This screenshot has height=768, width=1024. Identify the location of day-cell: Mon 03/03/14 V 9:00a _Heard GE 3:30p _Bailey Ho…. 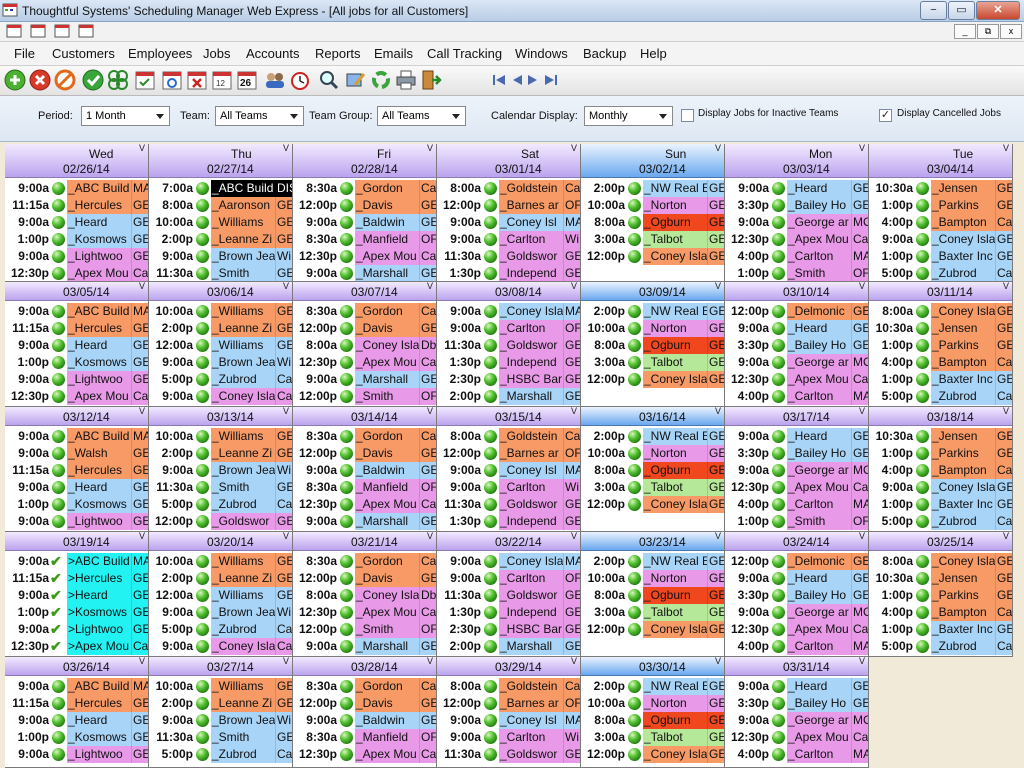
(797, 213).